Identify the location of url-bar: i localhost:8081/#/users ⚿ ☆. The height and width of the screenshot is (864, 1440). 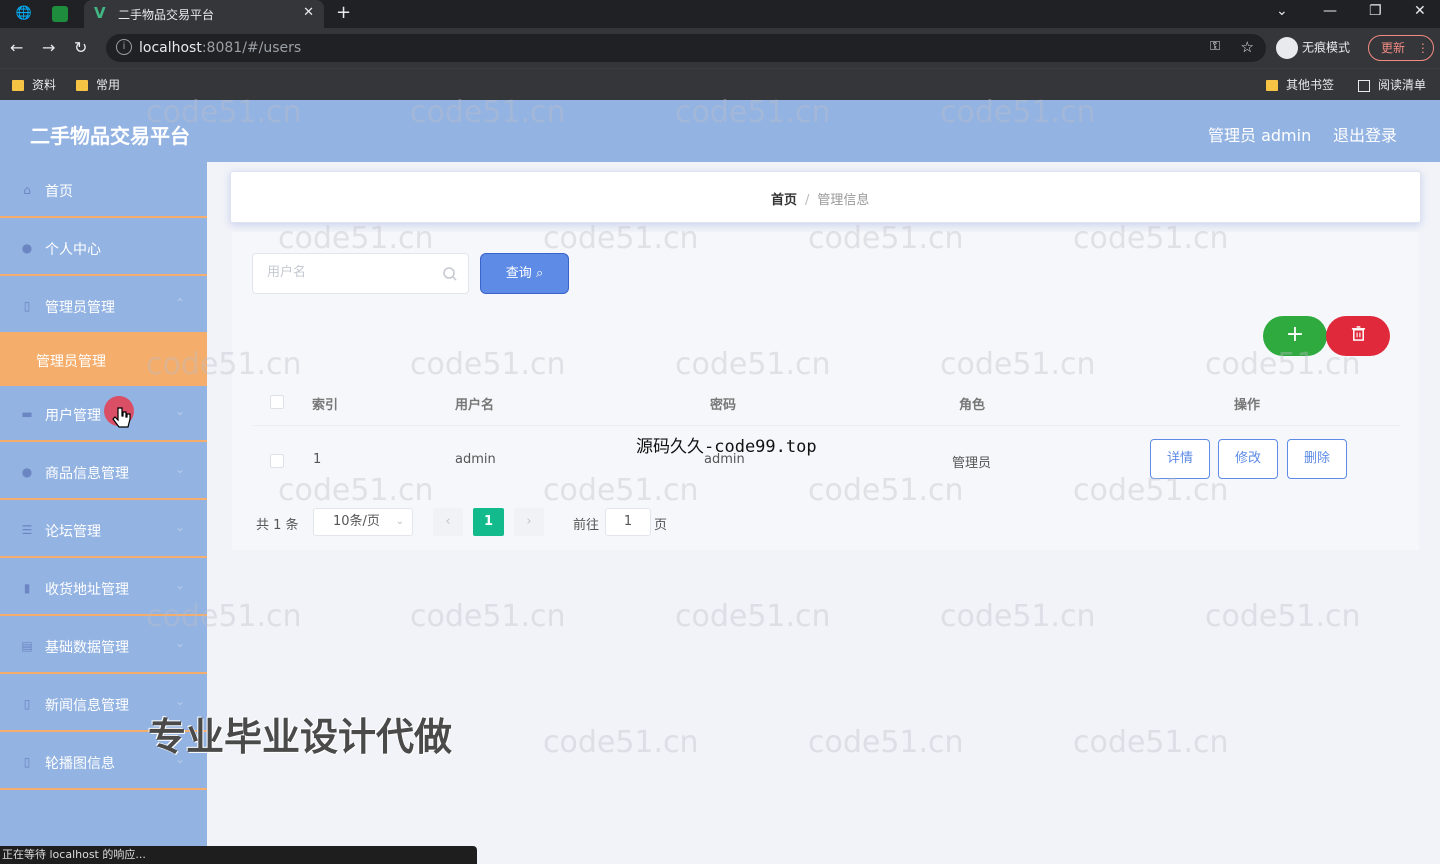
(686, 48).